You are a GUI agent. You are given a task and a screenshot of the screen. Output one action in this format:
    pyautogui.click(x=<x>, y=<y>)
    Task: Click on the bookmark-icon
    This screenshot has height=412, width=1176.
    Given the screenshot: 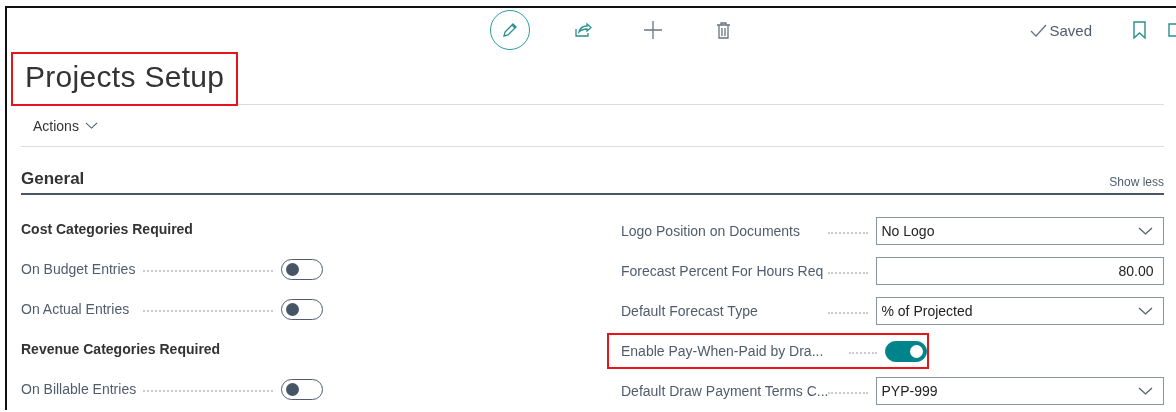 What is the action you would take?
    pyautogui.click(x=1139, y=30)
    